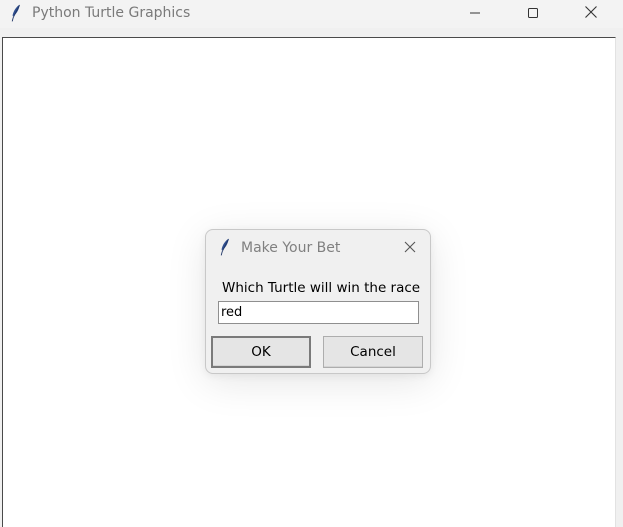  I want to click on maximize-button, so click(533, 13).